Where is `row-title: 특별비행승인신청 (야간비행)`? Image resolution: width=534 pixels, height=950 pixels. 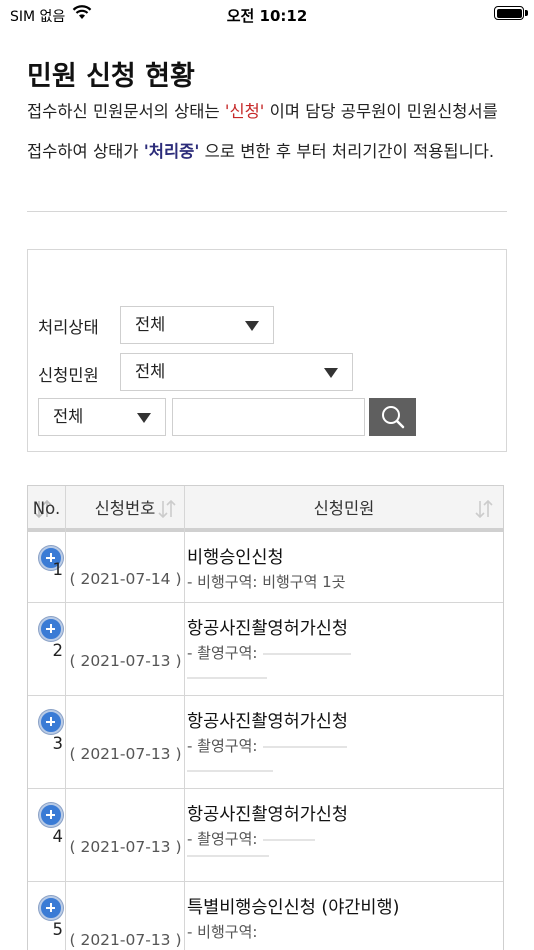
row-title: 특별비행승인신청 (야간비행) is located at coordinates (293, 908).